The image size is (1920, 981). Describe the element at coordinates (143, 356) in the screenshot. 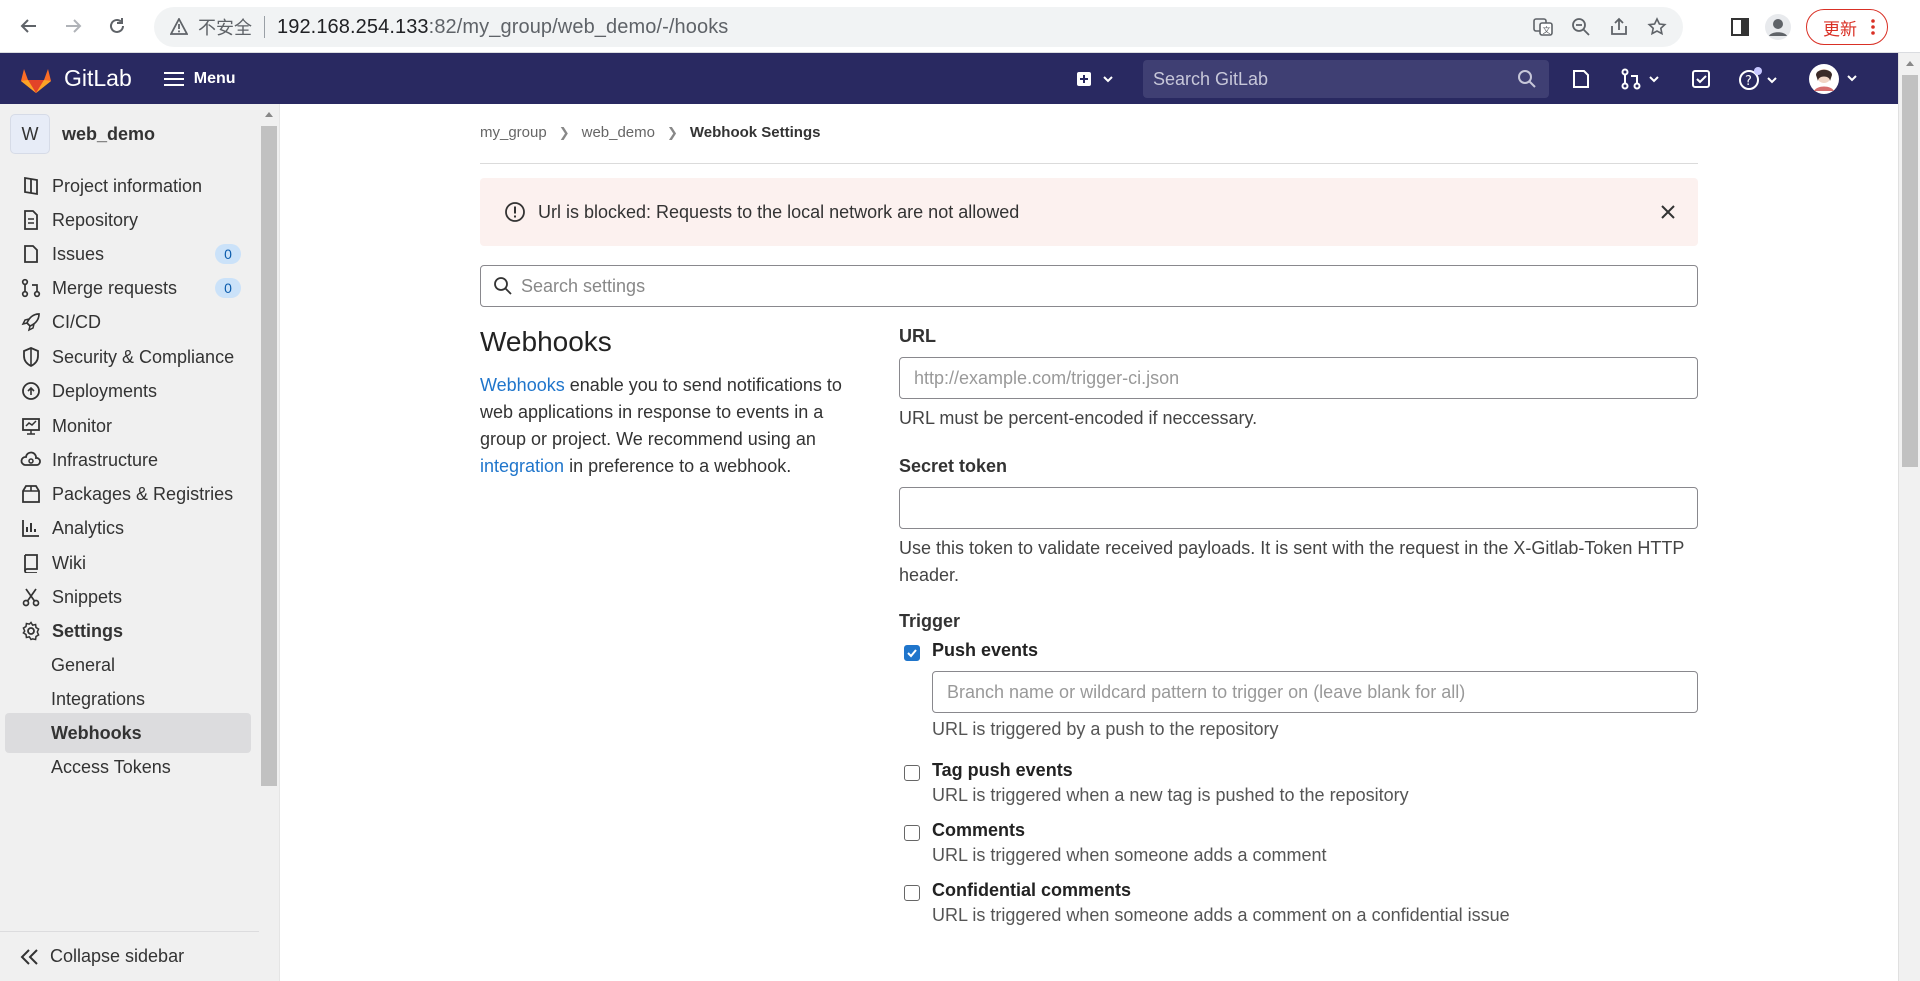

I see `sidebar-item-label: Security & Compliance` at that location.